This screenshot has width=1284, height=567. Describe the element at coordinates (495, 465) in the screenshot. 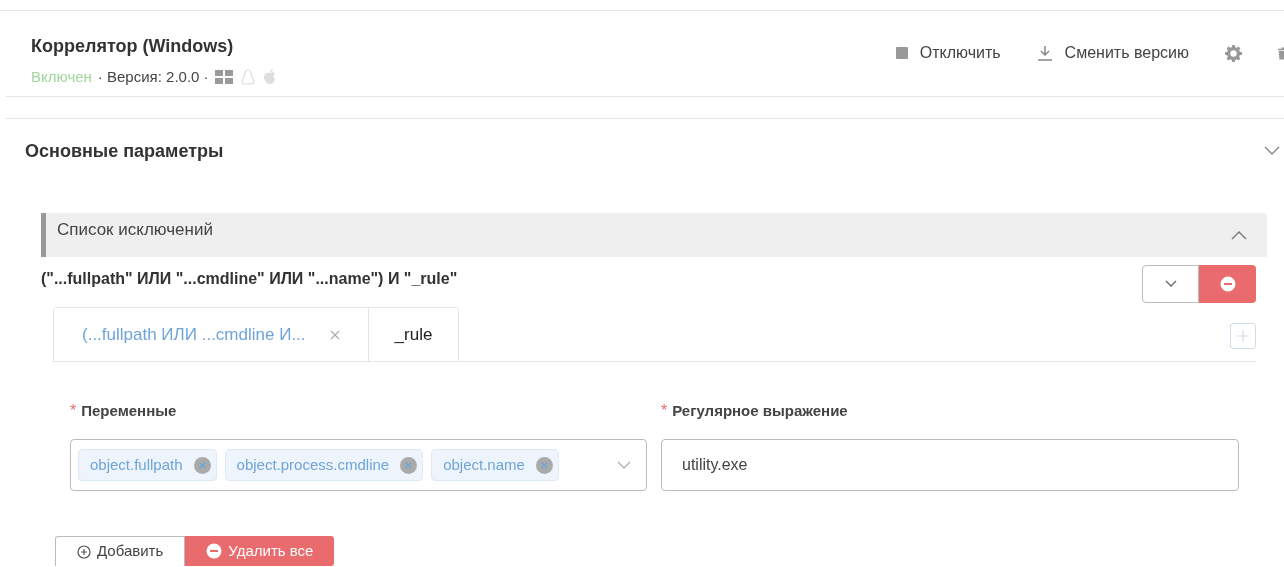

I see `variable-tag: object.name` at that location.